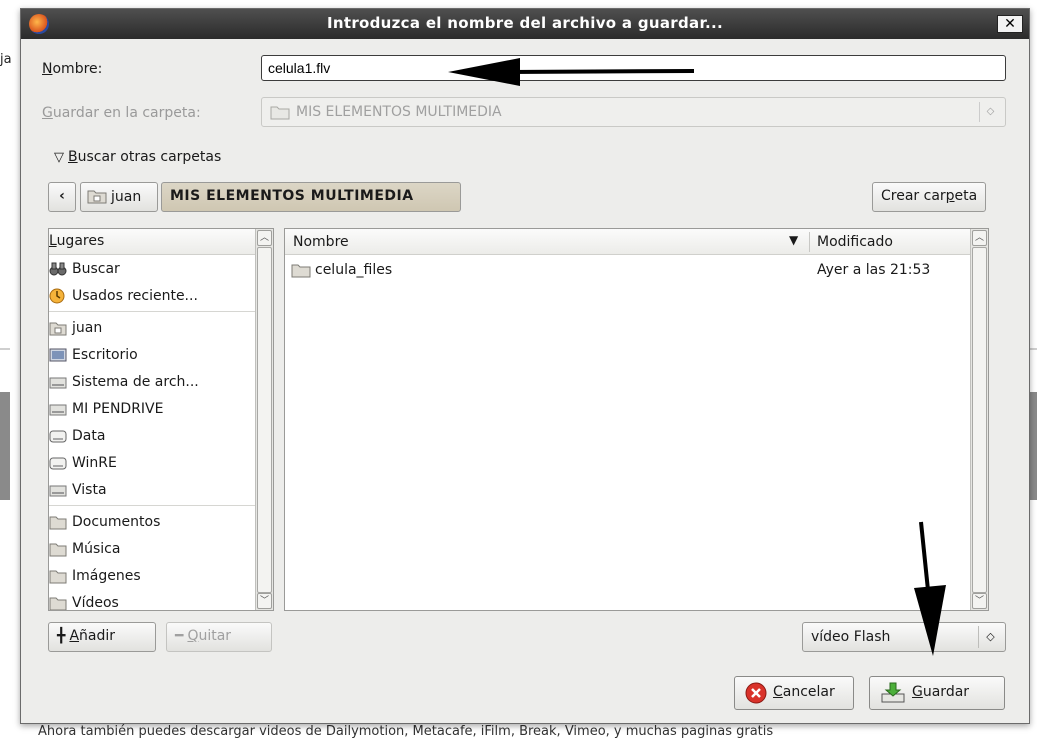  What do you see at coordinates (153, 408) in the screenshot?
I see `place-pendrive: MI PENDRIVE` at bounding box center [153, 408].